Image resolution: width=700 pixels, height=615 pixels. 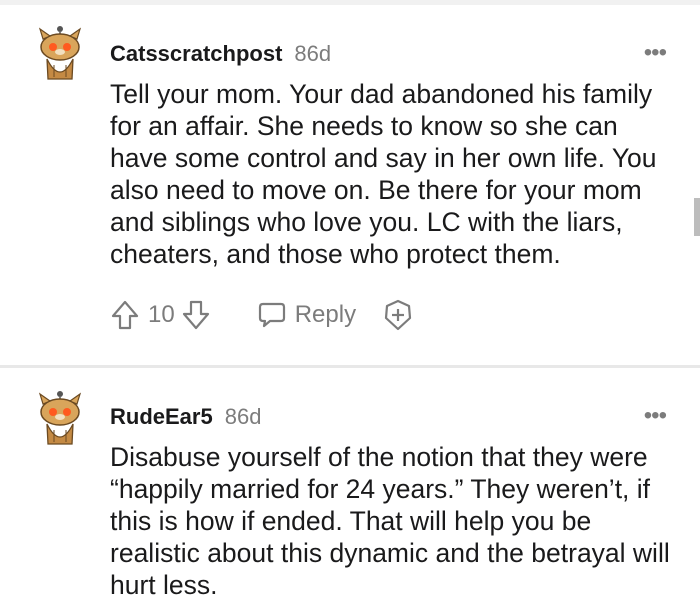 I want to click on vote-count: 10, so click(x=161, y=314).